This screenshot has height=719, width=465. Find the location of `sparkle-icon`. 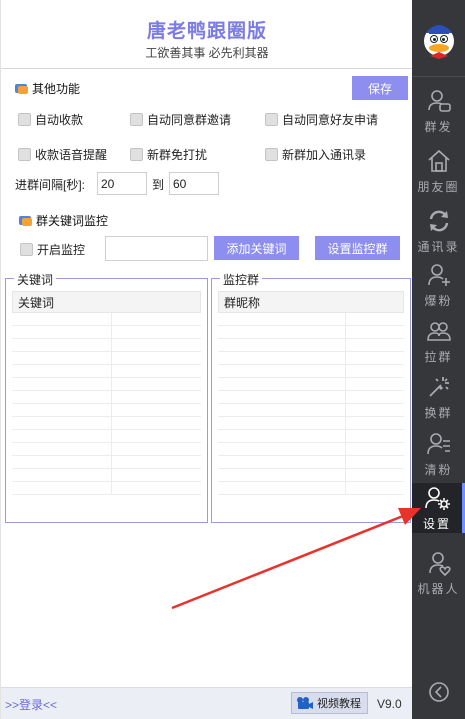

sparkle-icon is located at coordinates (438, 387).